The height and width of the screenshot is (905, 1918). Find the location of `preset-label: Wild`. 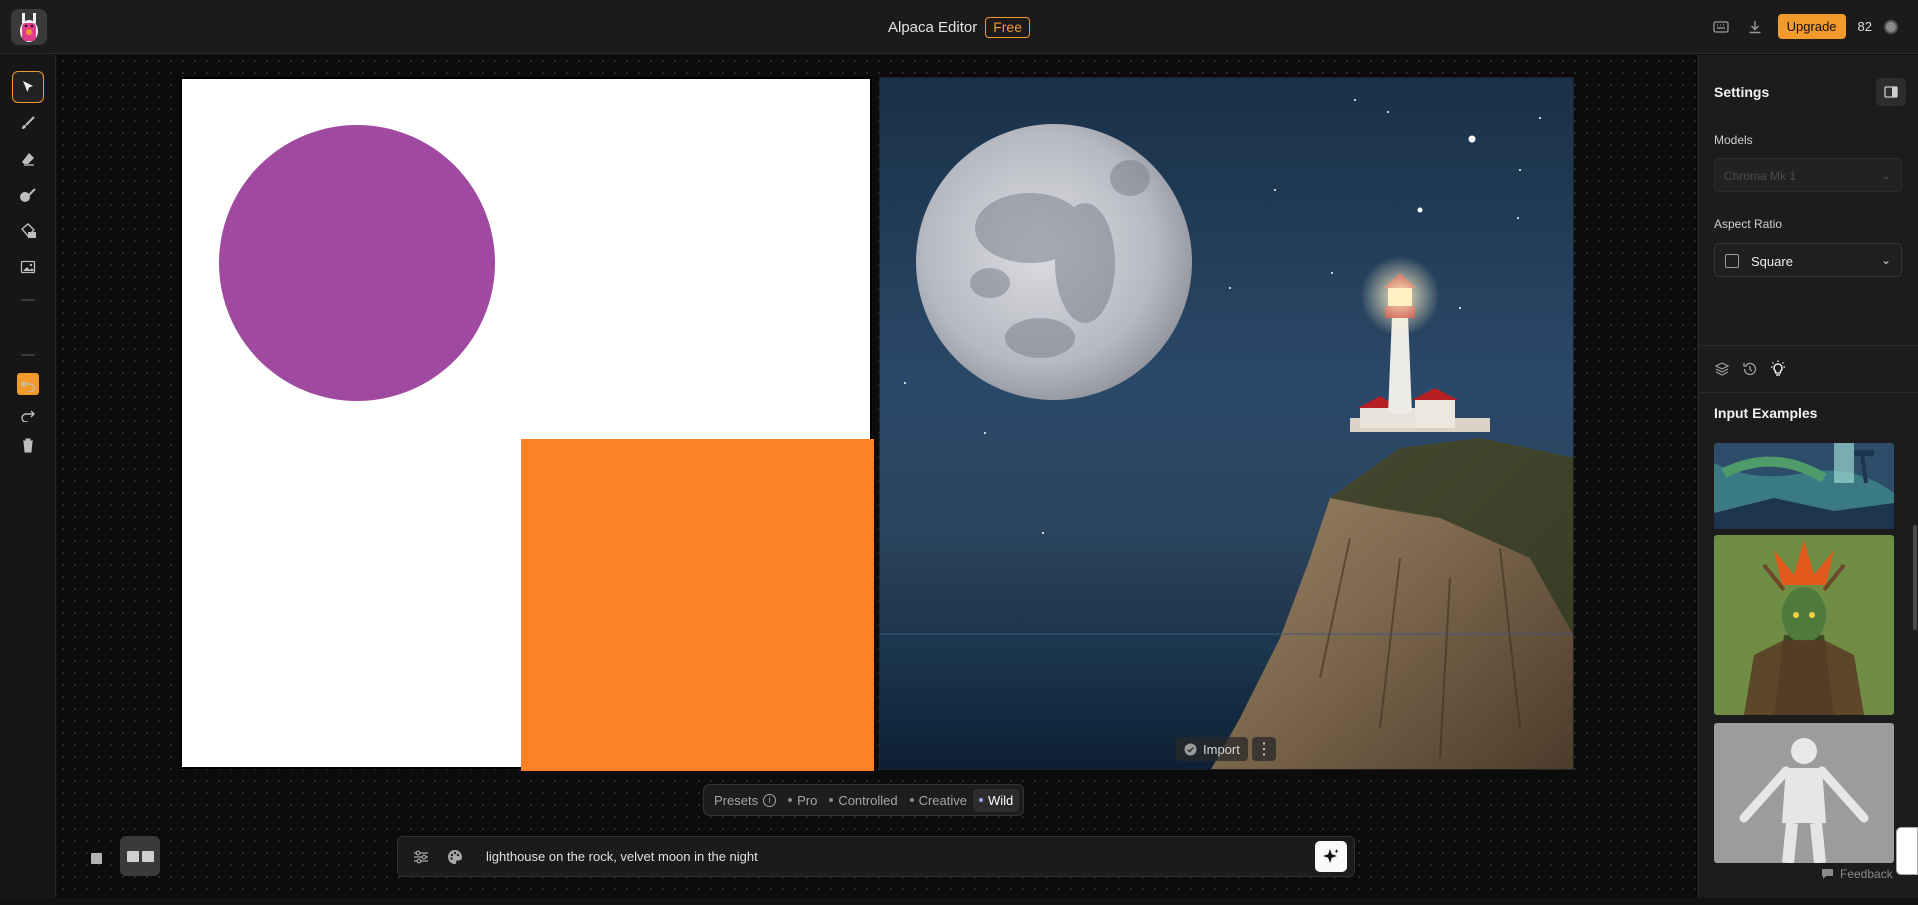

preset-label: Wild is located at coordinates (1001, 800).